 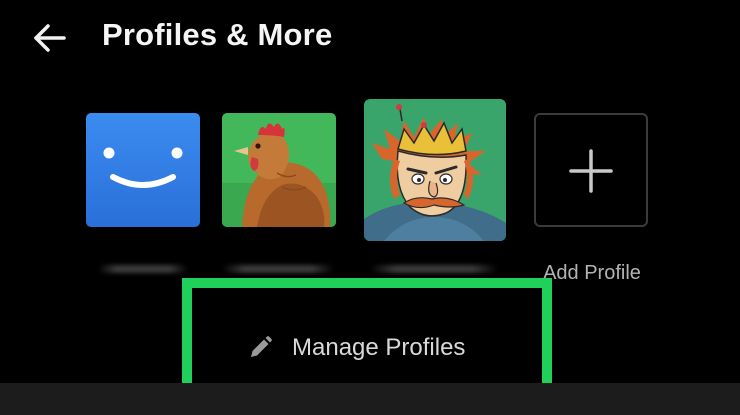 I want to click on add-profile-button, so click(x=591, y=170).